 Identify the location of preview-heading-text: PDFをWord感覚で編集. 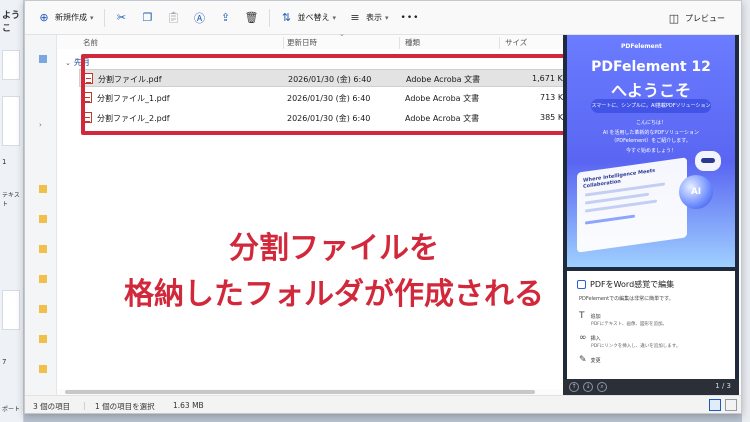
(632, 284).